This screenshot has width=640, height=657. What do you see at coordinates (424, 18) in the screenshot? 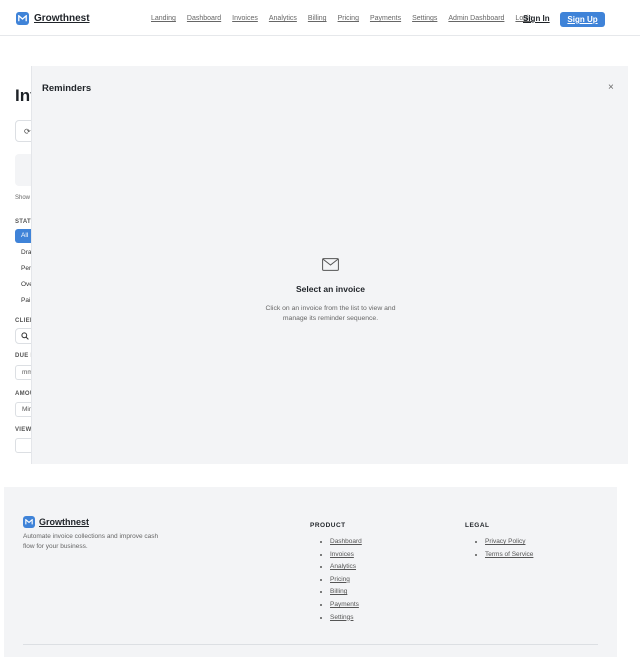
I see `nav-link-settings: Settings` at bounding box center [424, 18].